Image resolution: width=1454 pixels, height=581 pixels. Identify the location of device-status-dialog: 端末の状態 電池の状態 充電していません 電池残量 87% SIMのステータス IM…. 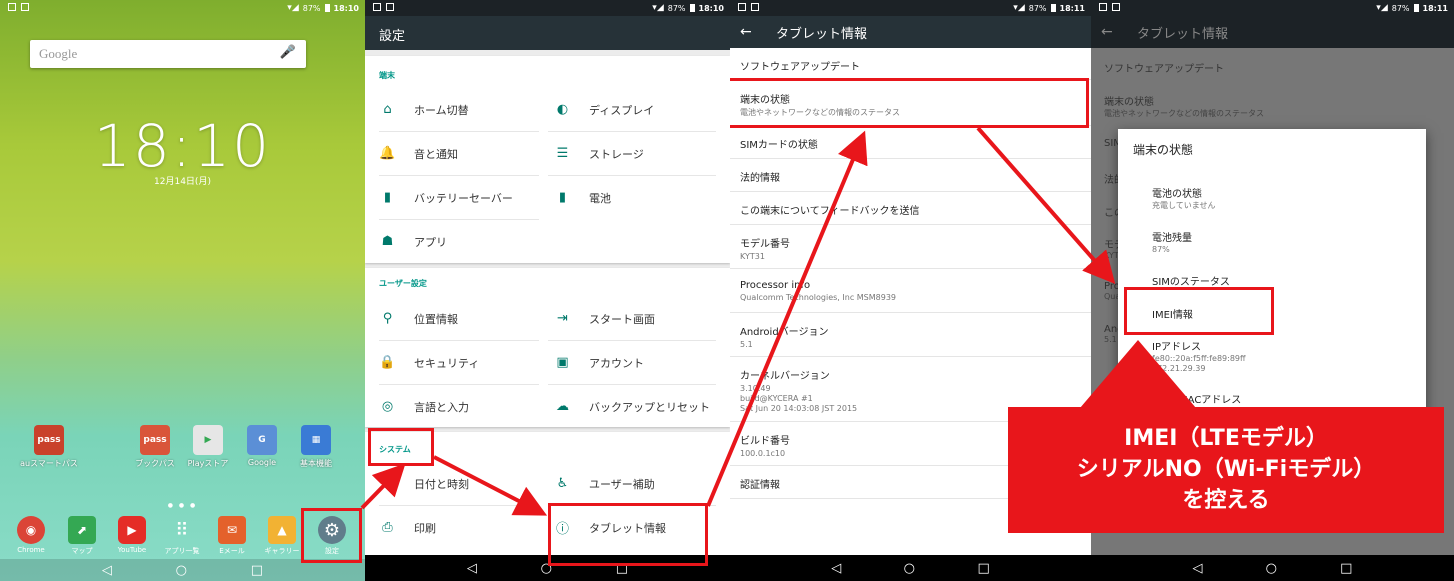
(1272, 274).